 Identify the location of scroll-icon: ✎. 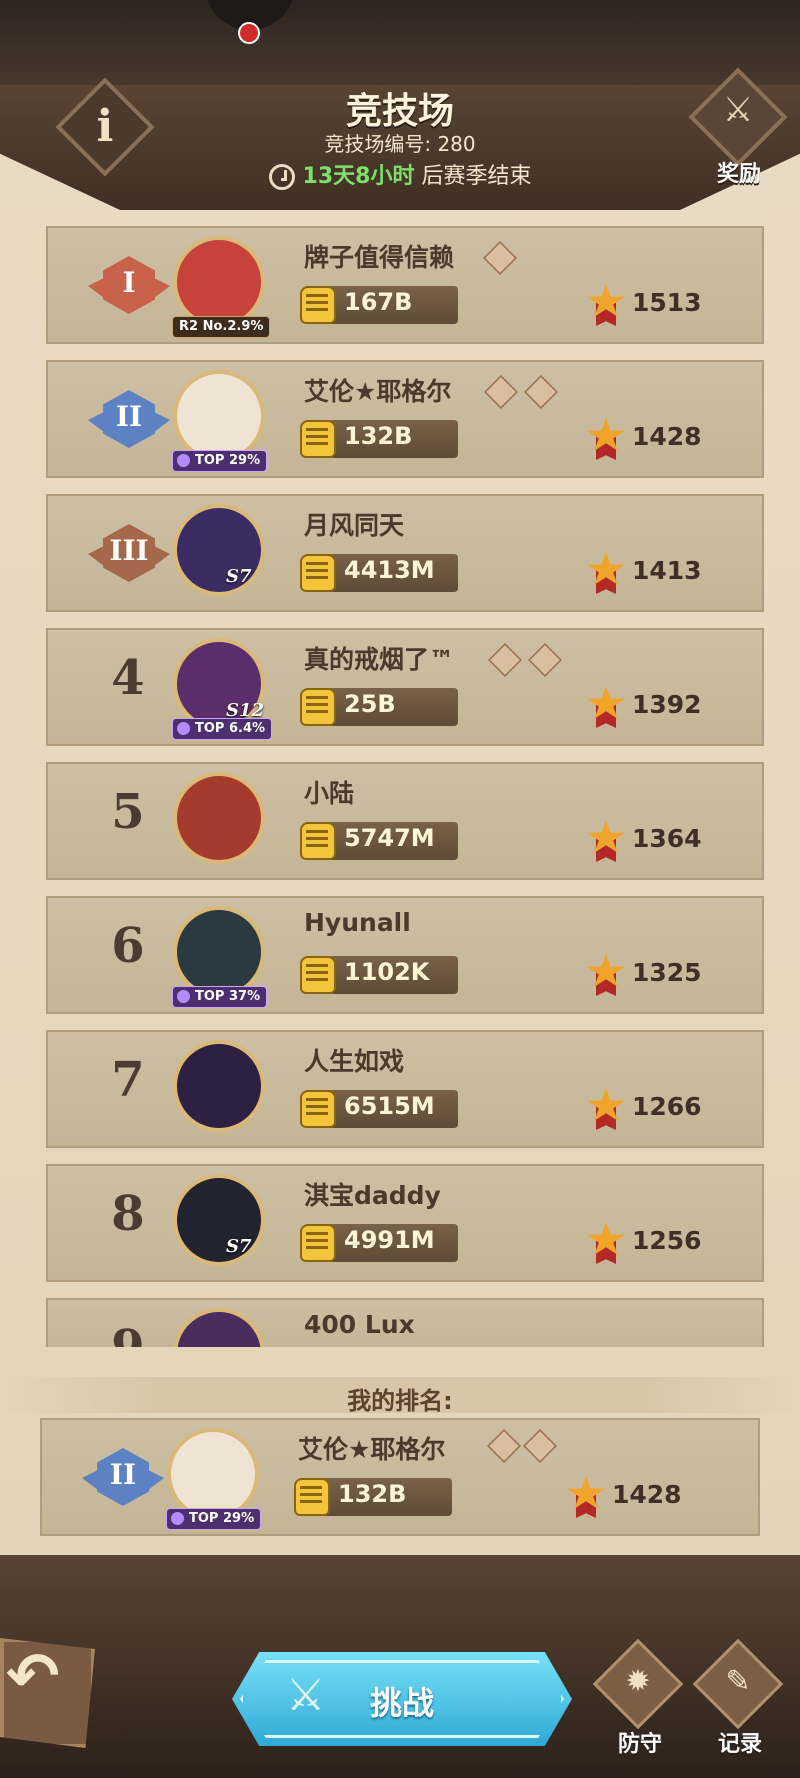
(738, 1681).